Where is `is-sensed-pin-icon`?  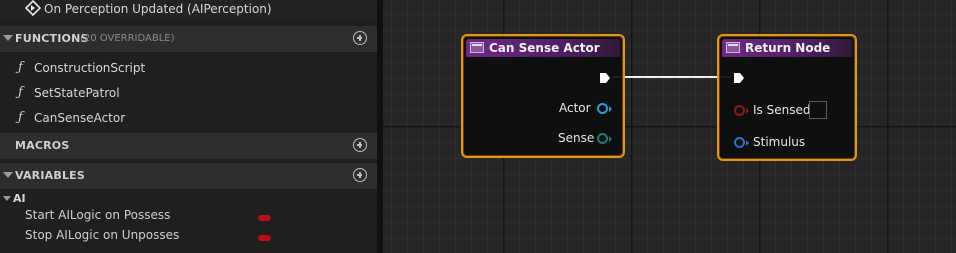 is-sensed-pin-icon is located at coordinates (739, 110).